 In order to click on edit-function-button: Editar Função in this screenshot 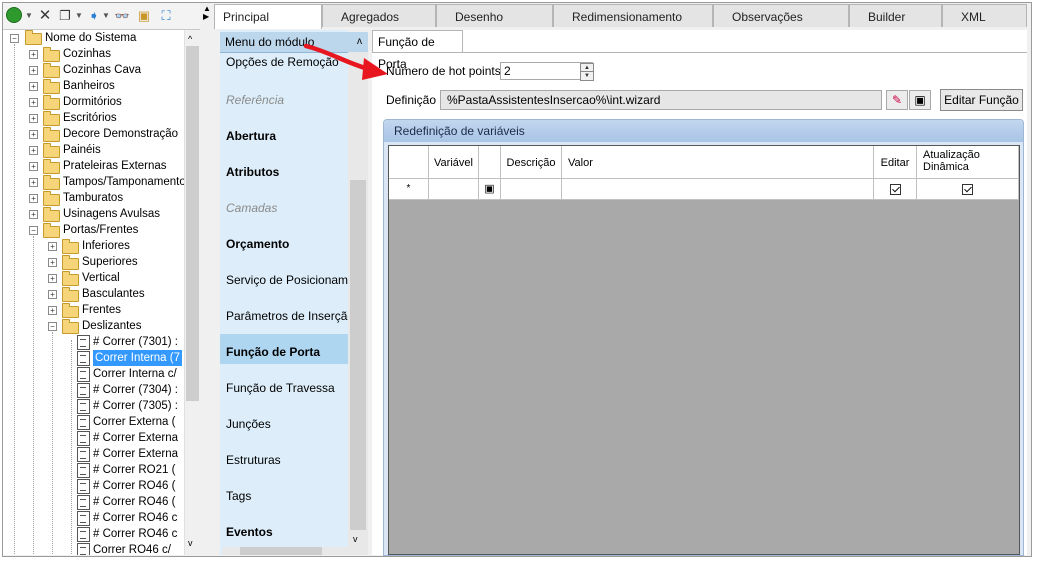, I will do `click(981, 100)`.